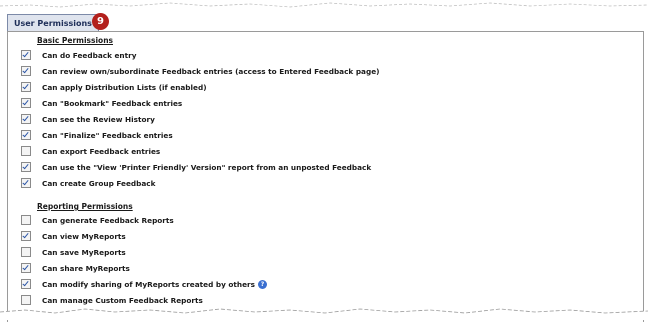 This screenshot has width=648, height=322. I want to click on permission-row: Can "Finalize" Feedback entries, so click(97, 135).